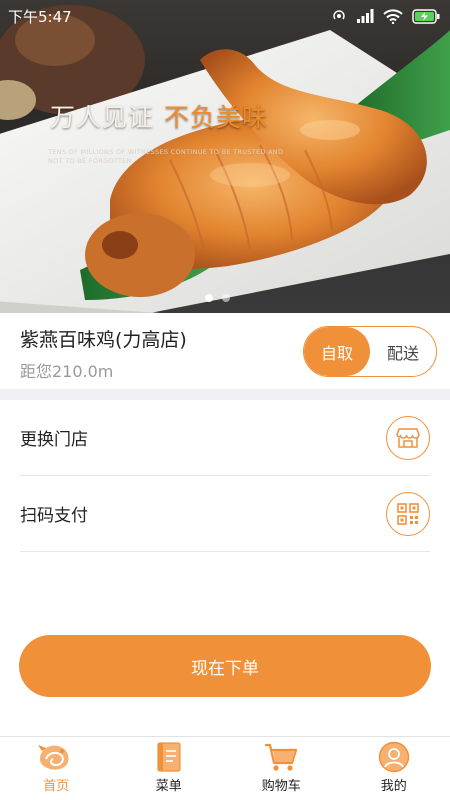  I want to click on status-time: 下午5:47, so click(40, 16).